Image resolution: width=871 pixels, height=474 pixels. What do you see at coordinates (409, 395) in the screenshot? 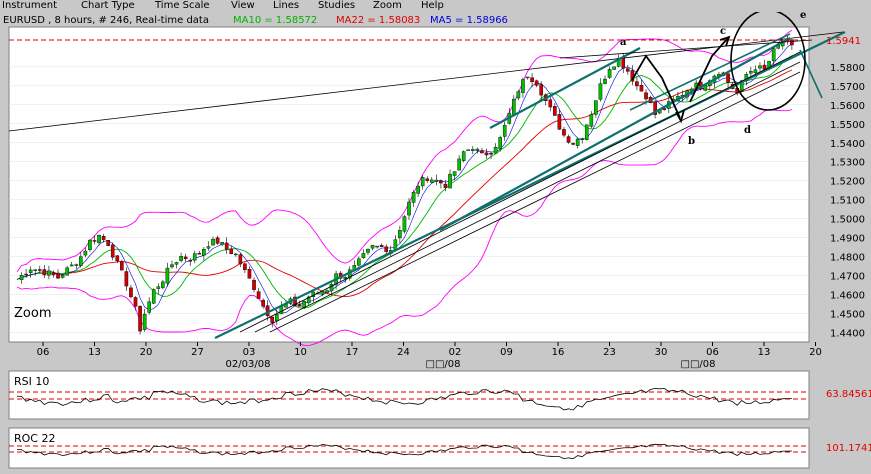
I see `rsi-panel` at bounding box center [409, 395].